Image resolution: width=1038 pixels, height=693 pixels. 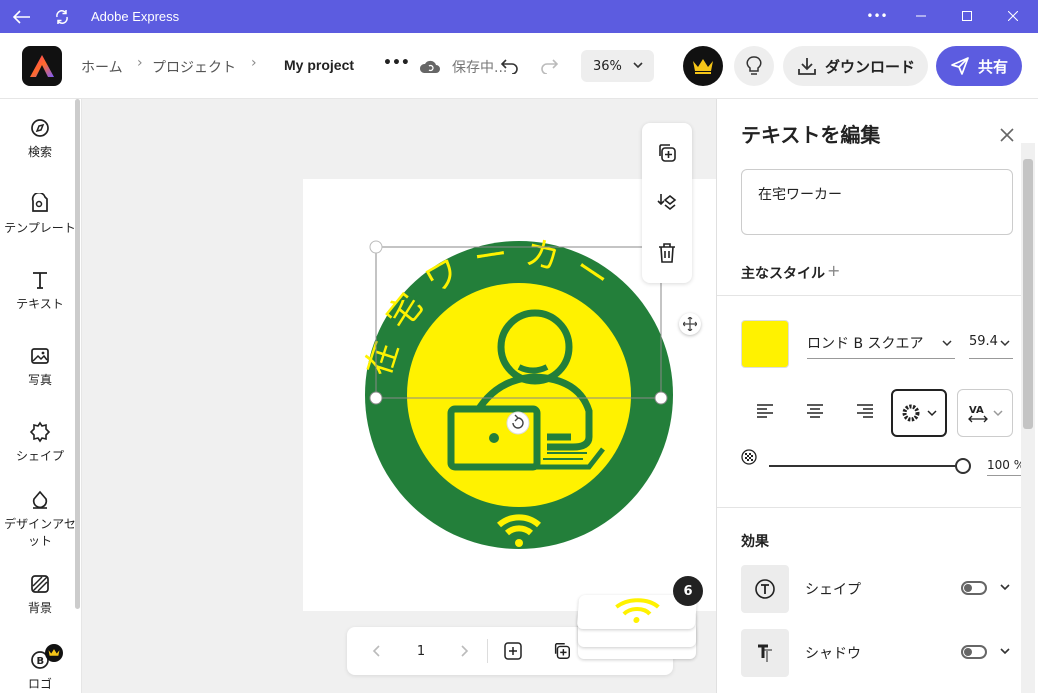 I want to click on left-rail: 検索 テンプレート テキスト 写真 シェイプ デザインアセット 背景 B ロゴ, so click(x=41, y=396).